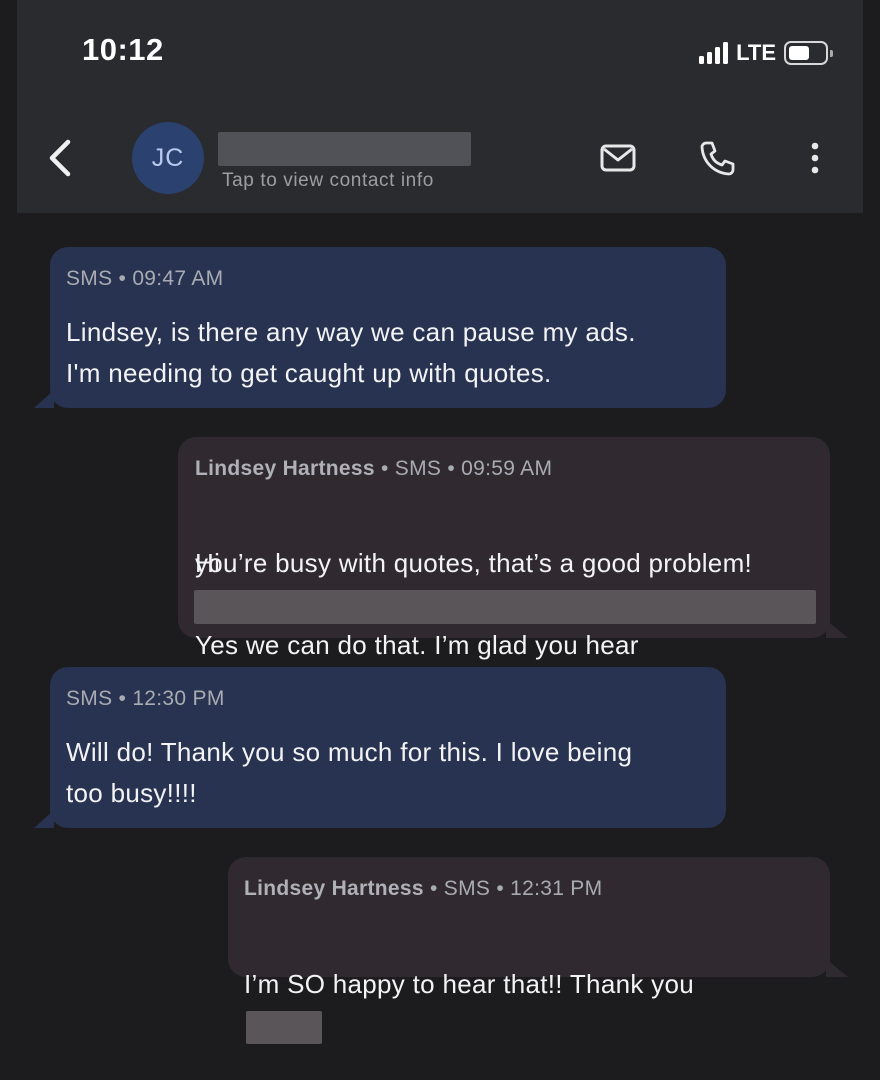  I want to click on message-text-rest: Yes we can do that. I’m glad you hear, so click(417, 645).